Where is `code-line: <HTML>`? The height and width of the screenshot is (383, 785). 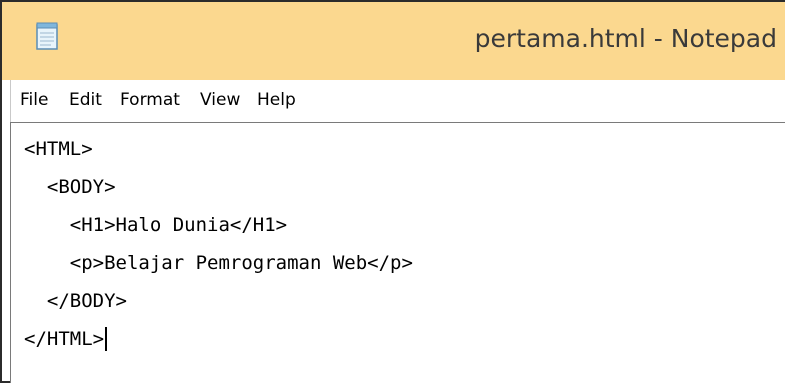
code-line: <HTML> is located at coordinates (58, 149).